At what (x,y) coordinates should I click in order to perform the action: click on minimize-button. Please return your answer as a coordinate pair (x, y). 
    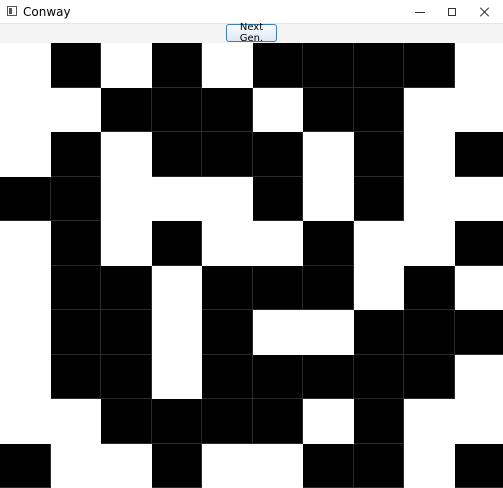
    Looking at the image, I should click on (420, 12).